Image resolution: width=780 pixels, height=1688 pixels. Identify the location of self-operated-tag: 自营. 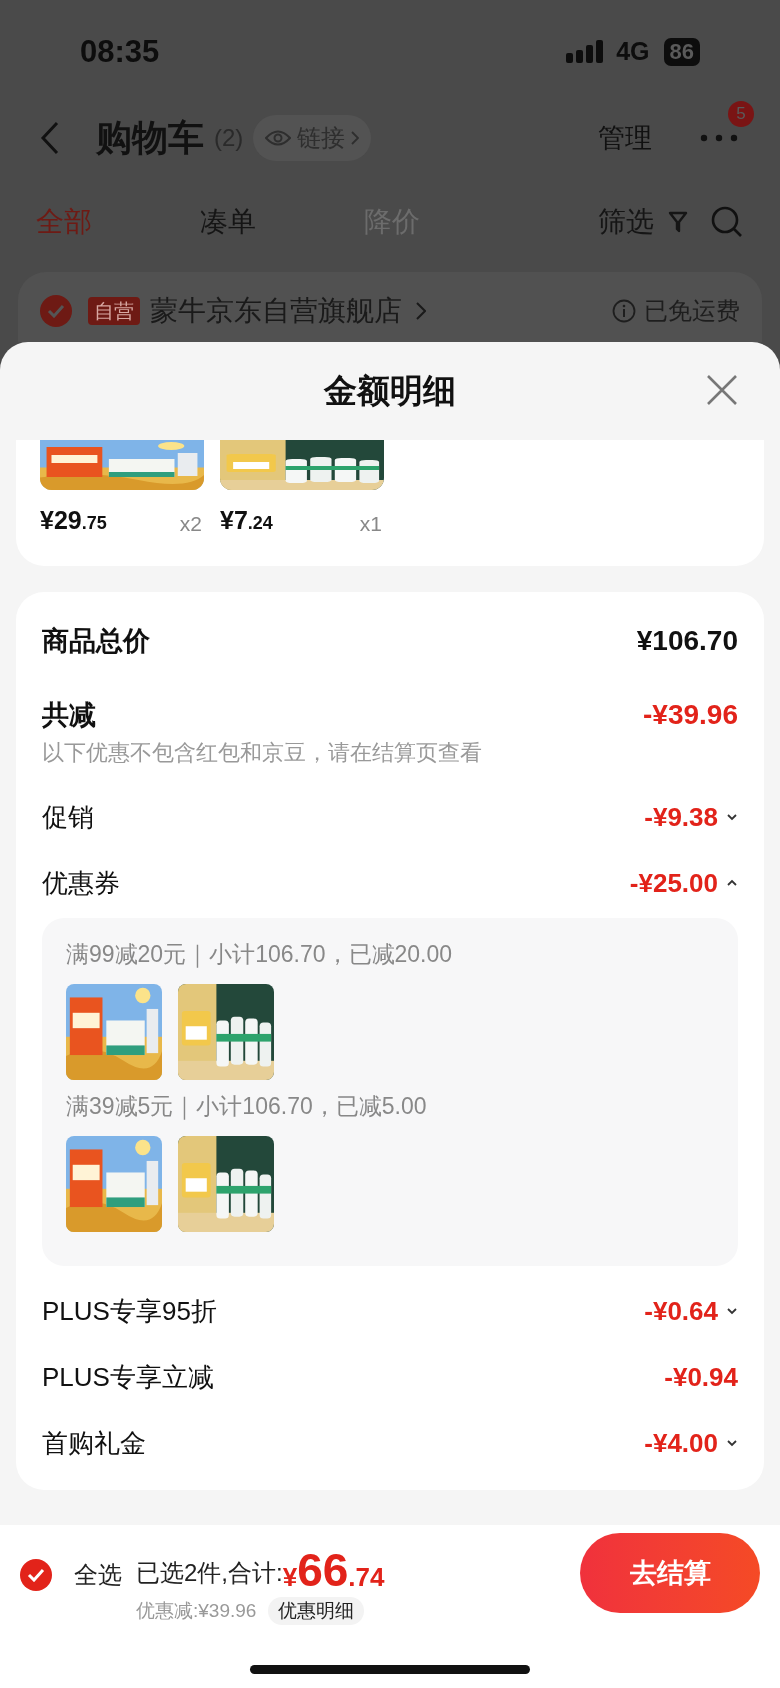
(114, 311).